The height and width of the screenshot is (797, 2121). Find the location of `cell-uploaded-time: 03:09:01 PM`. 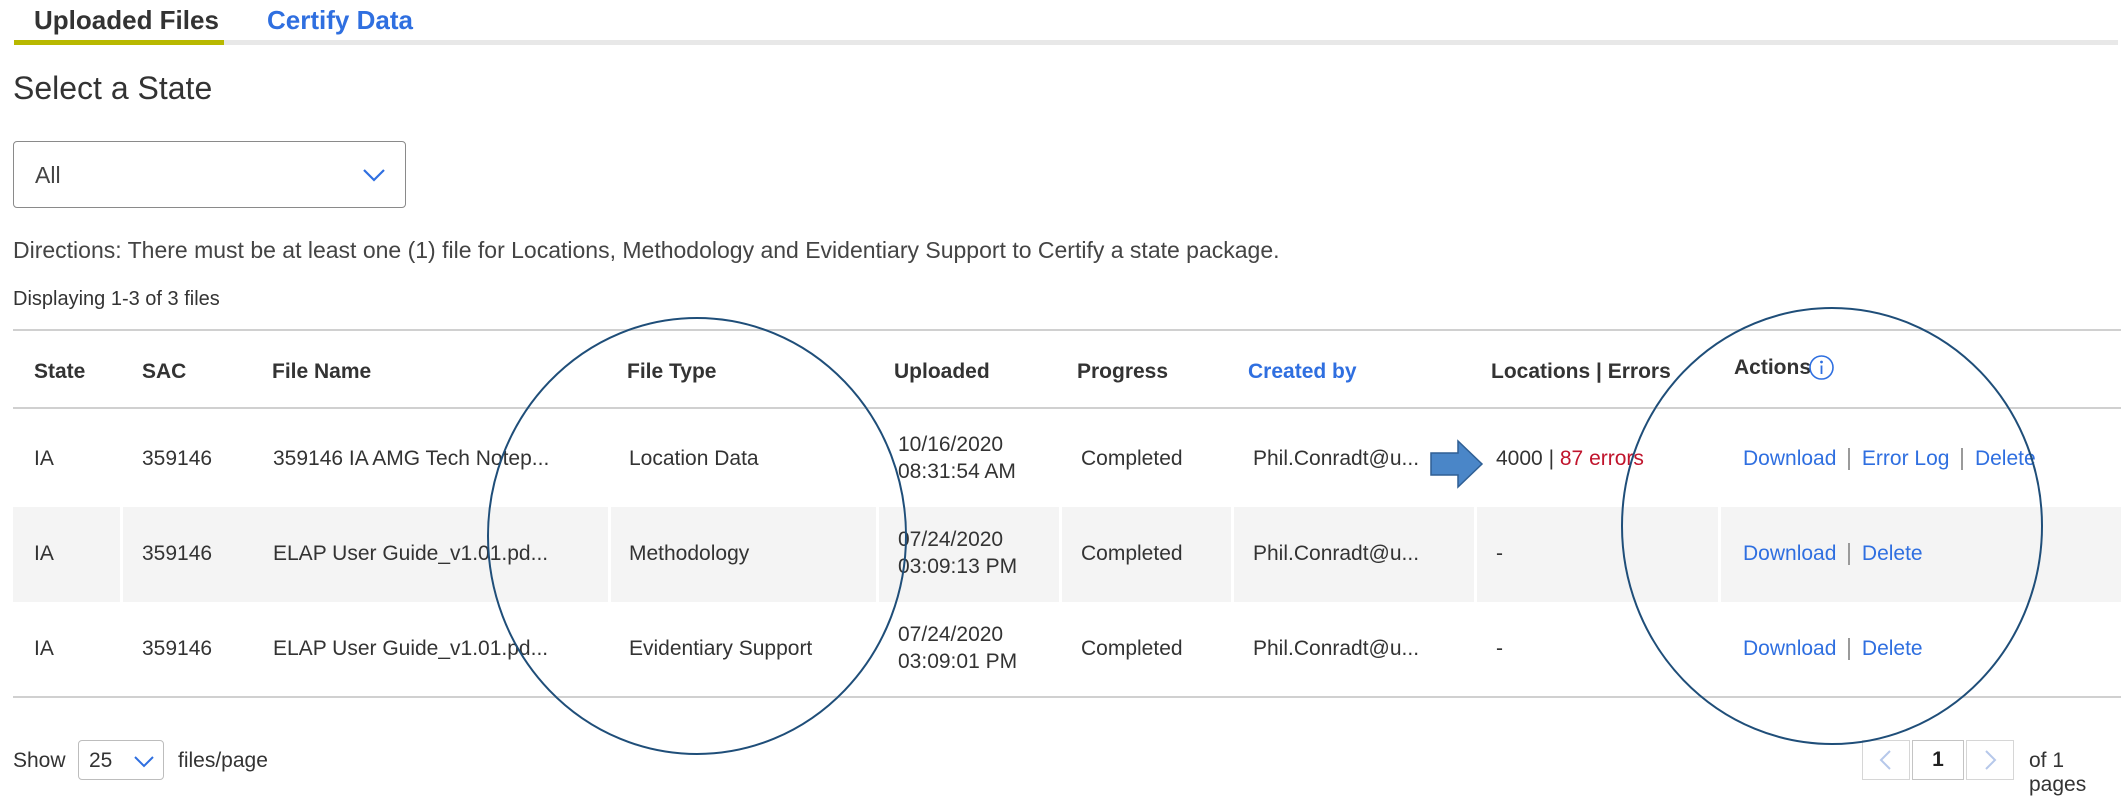

cell-uploaded-time: 03:09:01 PM is located at coordinates (958, 661).